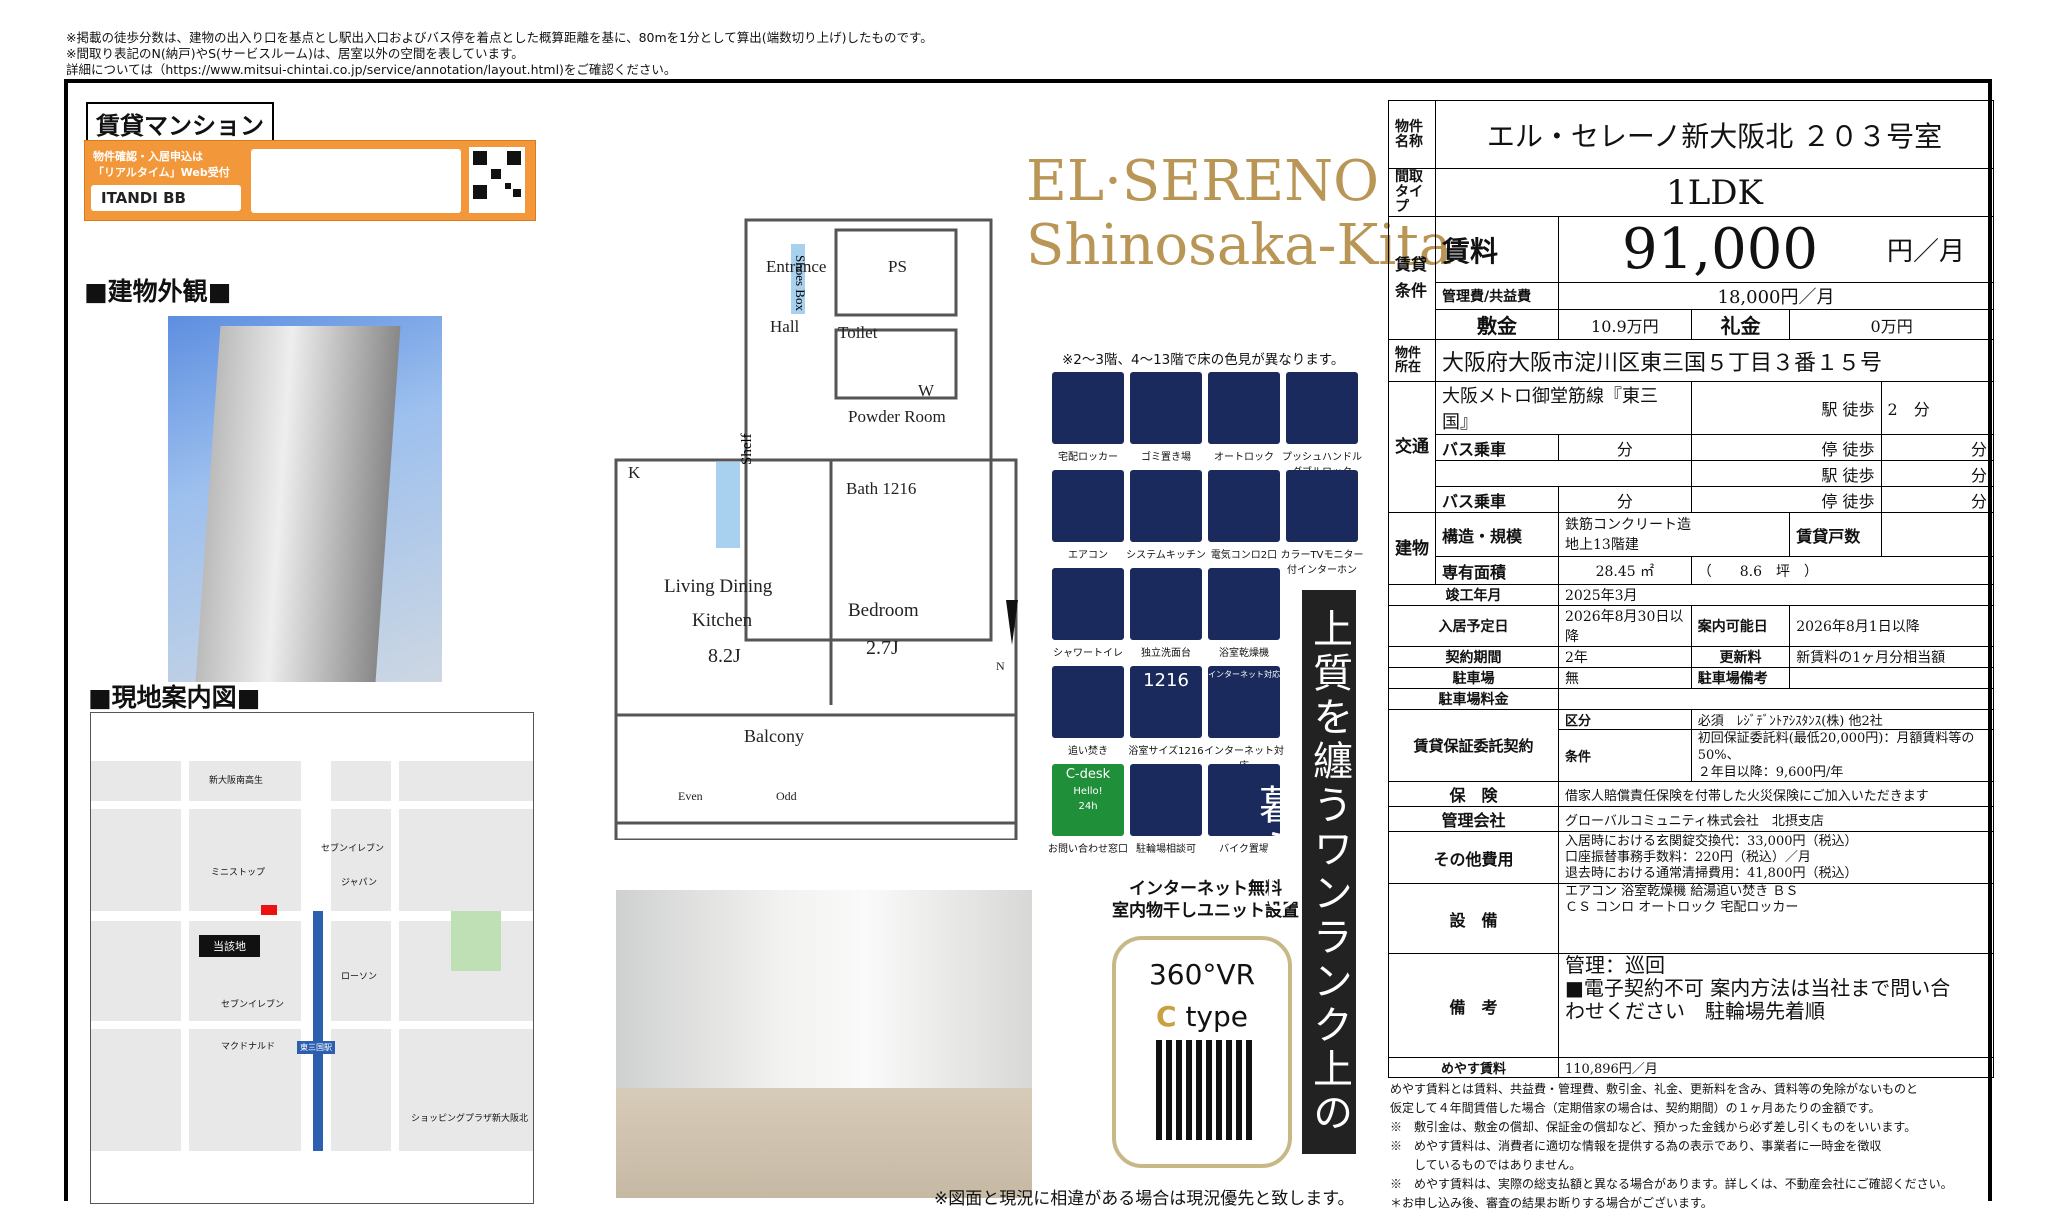  What do you see at coordinates (1937, 473) in the screenshot?
I see `station2-min: 分` at bounding box center [1937, 473].